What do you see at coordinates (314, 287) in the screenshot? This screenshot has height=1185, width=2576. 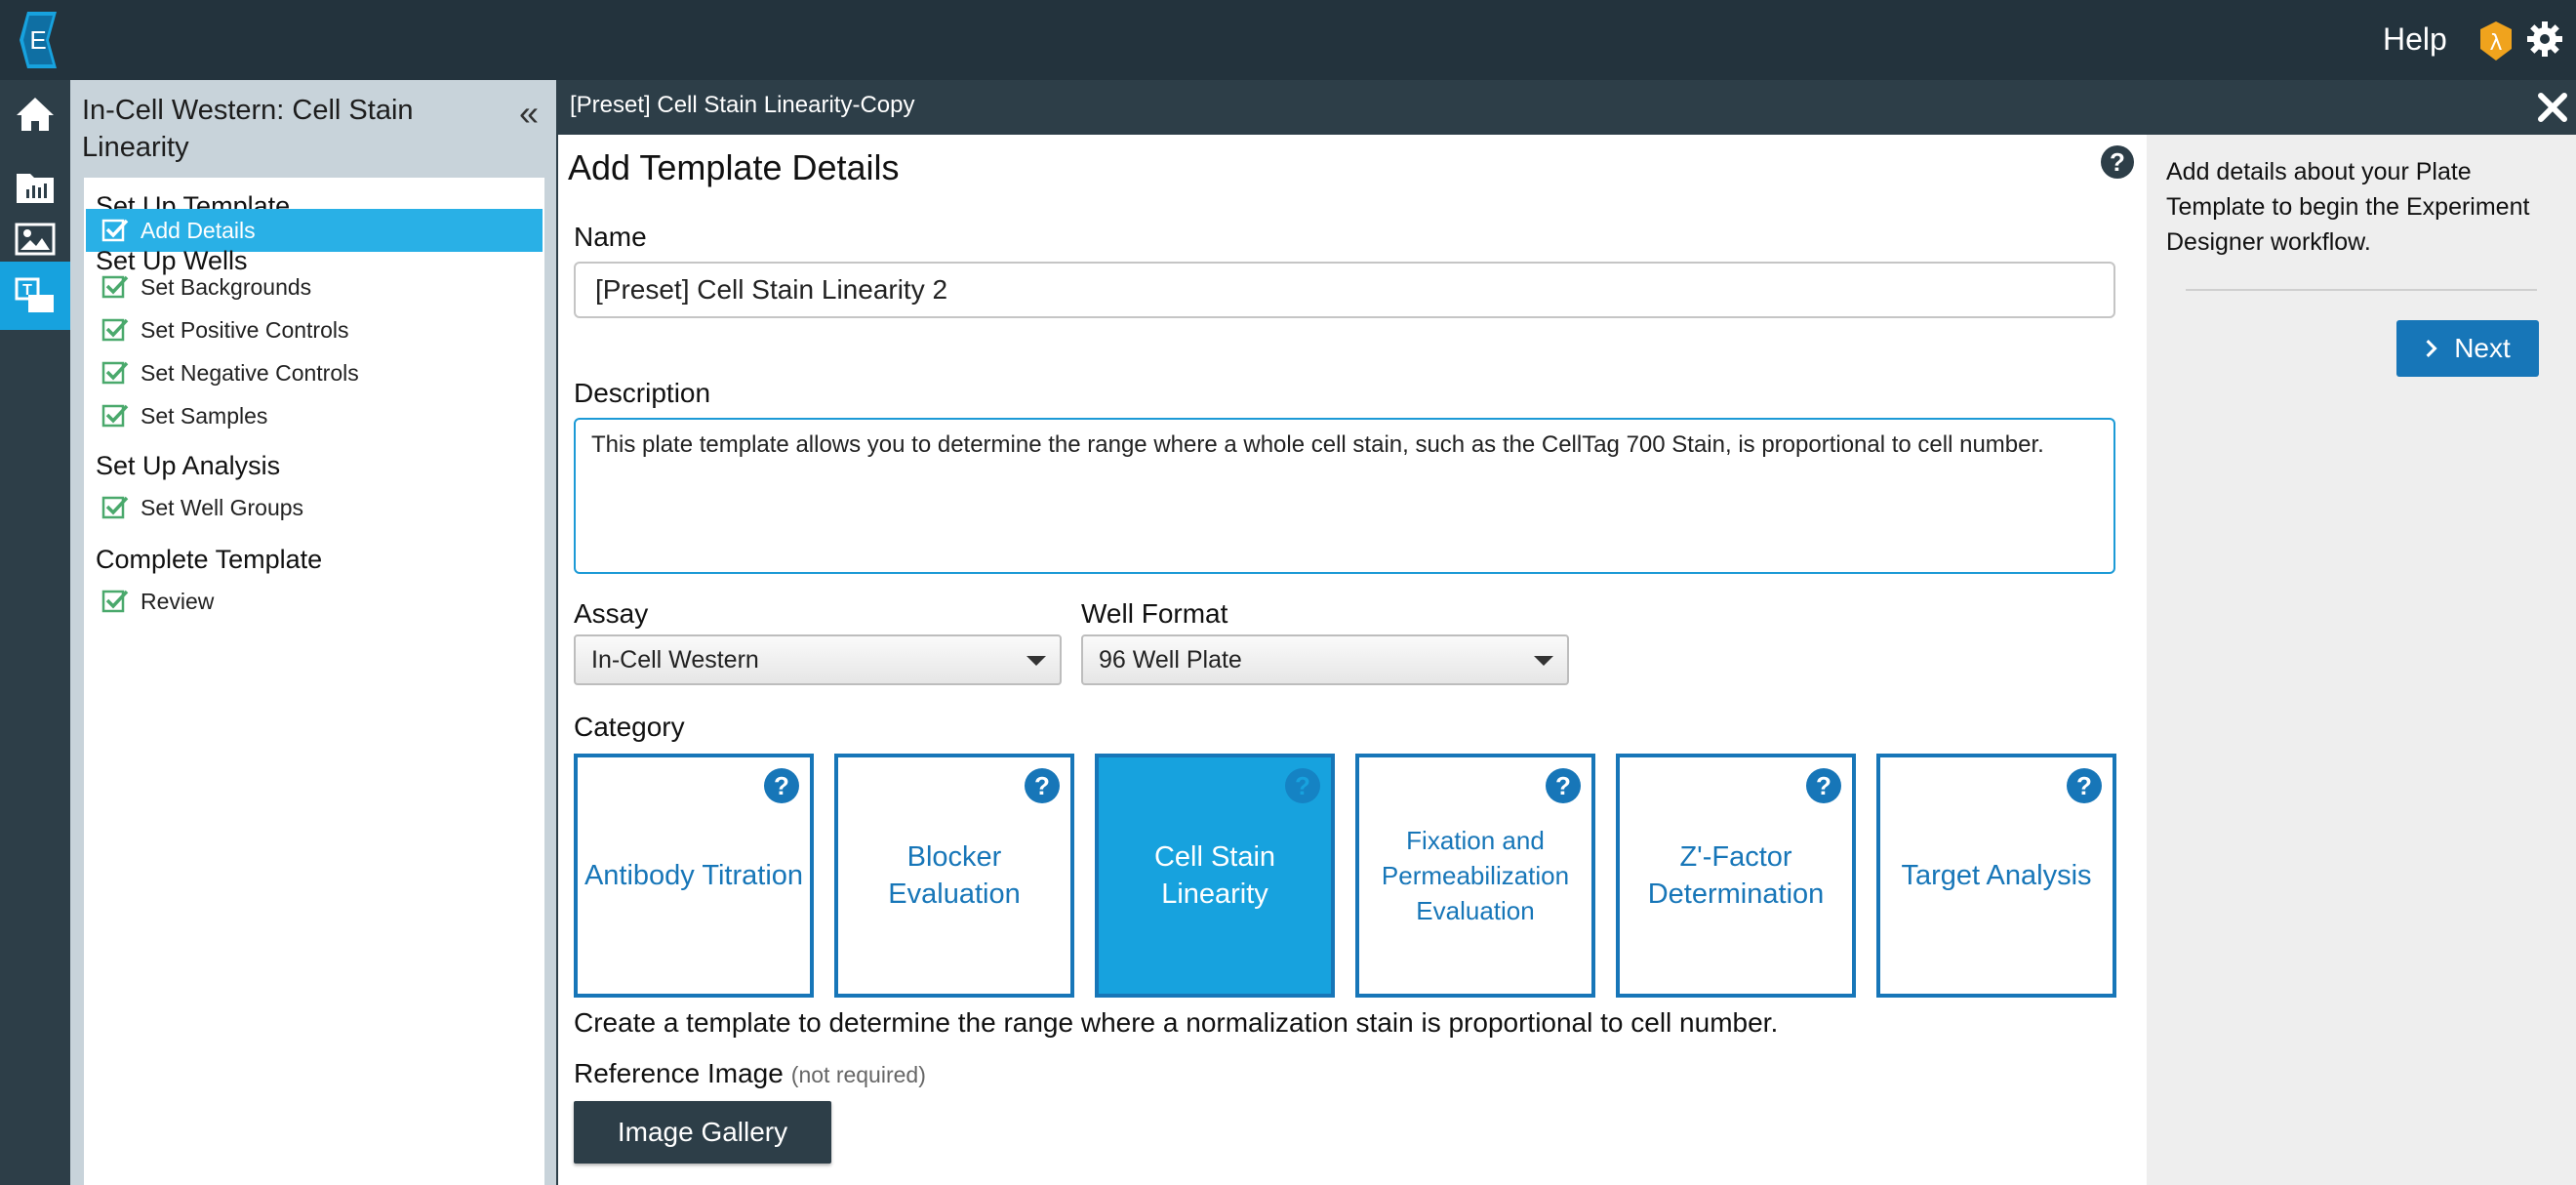 I see `step-set-backgrounds: Set Backgrounds` at bounding box center [314, 287].